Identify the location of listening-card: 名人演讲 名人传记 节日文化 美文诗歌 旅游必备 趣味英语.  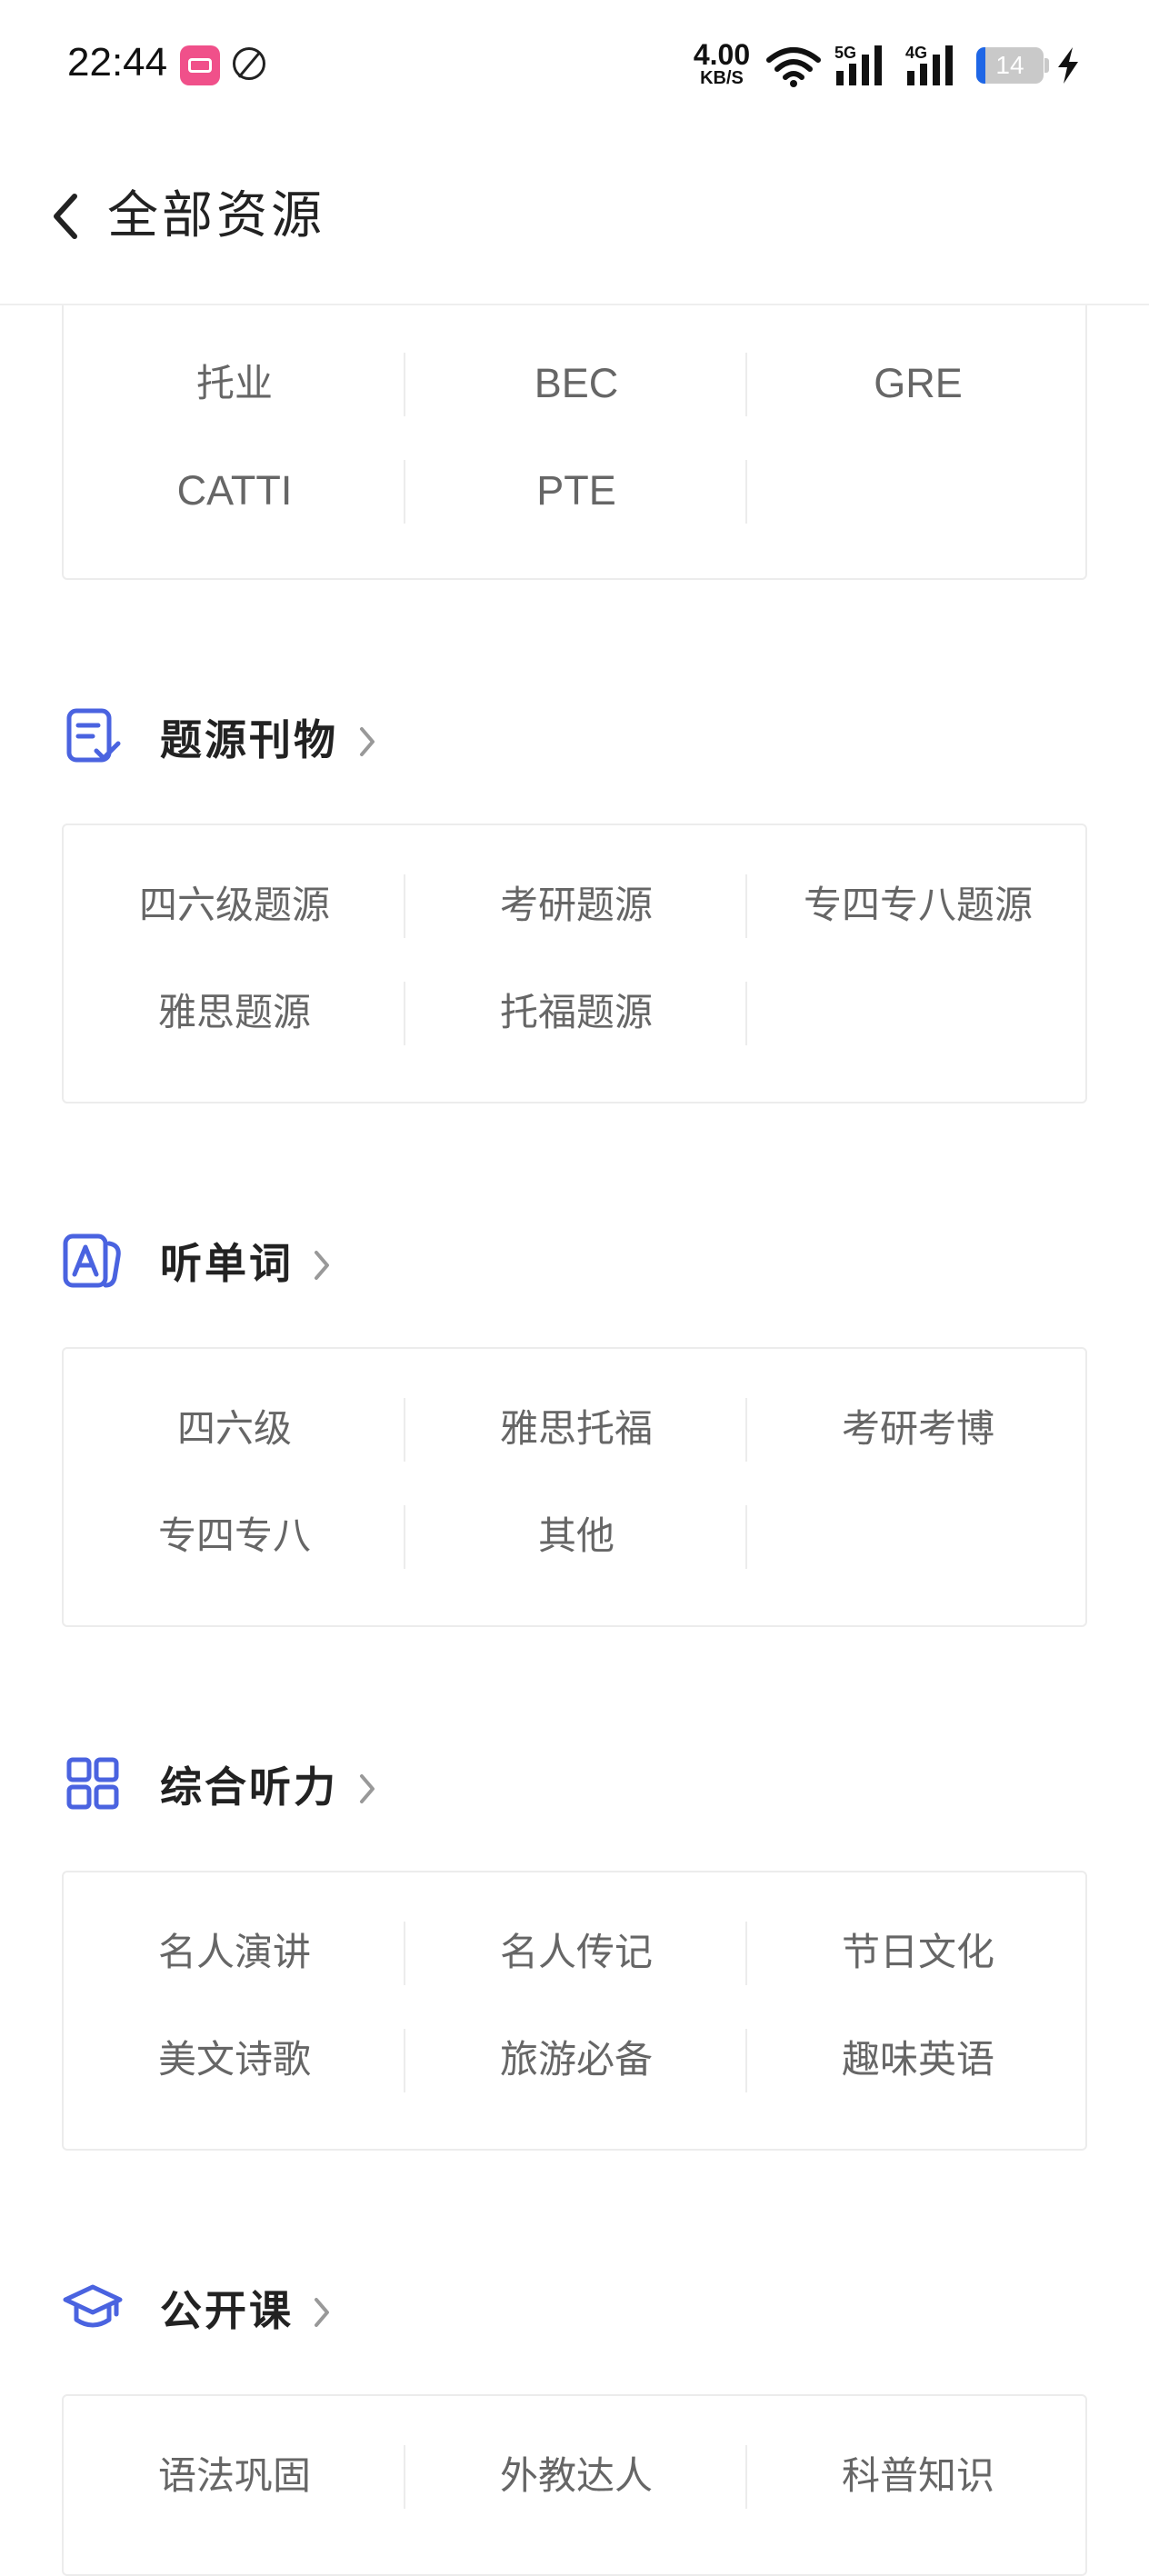
(574, 2011).